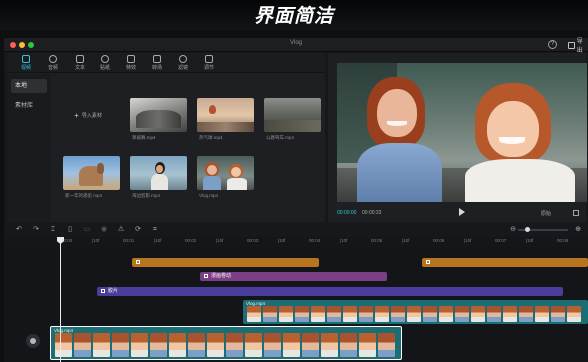 This screenshot has width=588, height=362. What do you see at coordinates (19, 230) in the screenshot?
I see `undo-icon: ↶` at bounding box center [19, 230].